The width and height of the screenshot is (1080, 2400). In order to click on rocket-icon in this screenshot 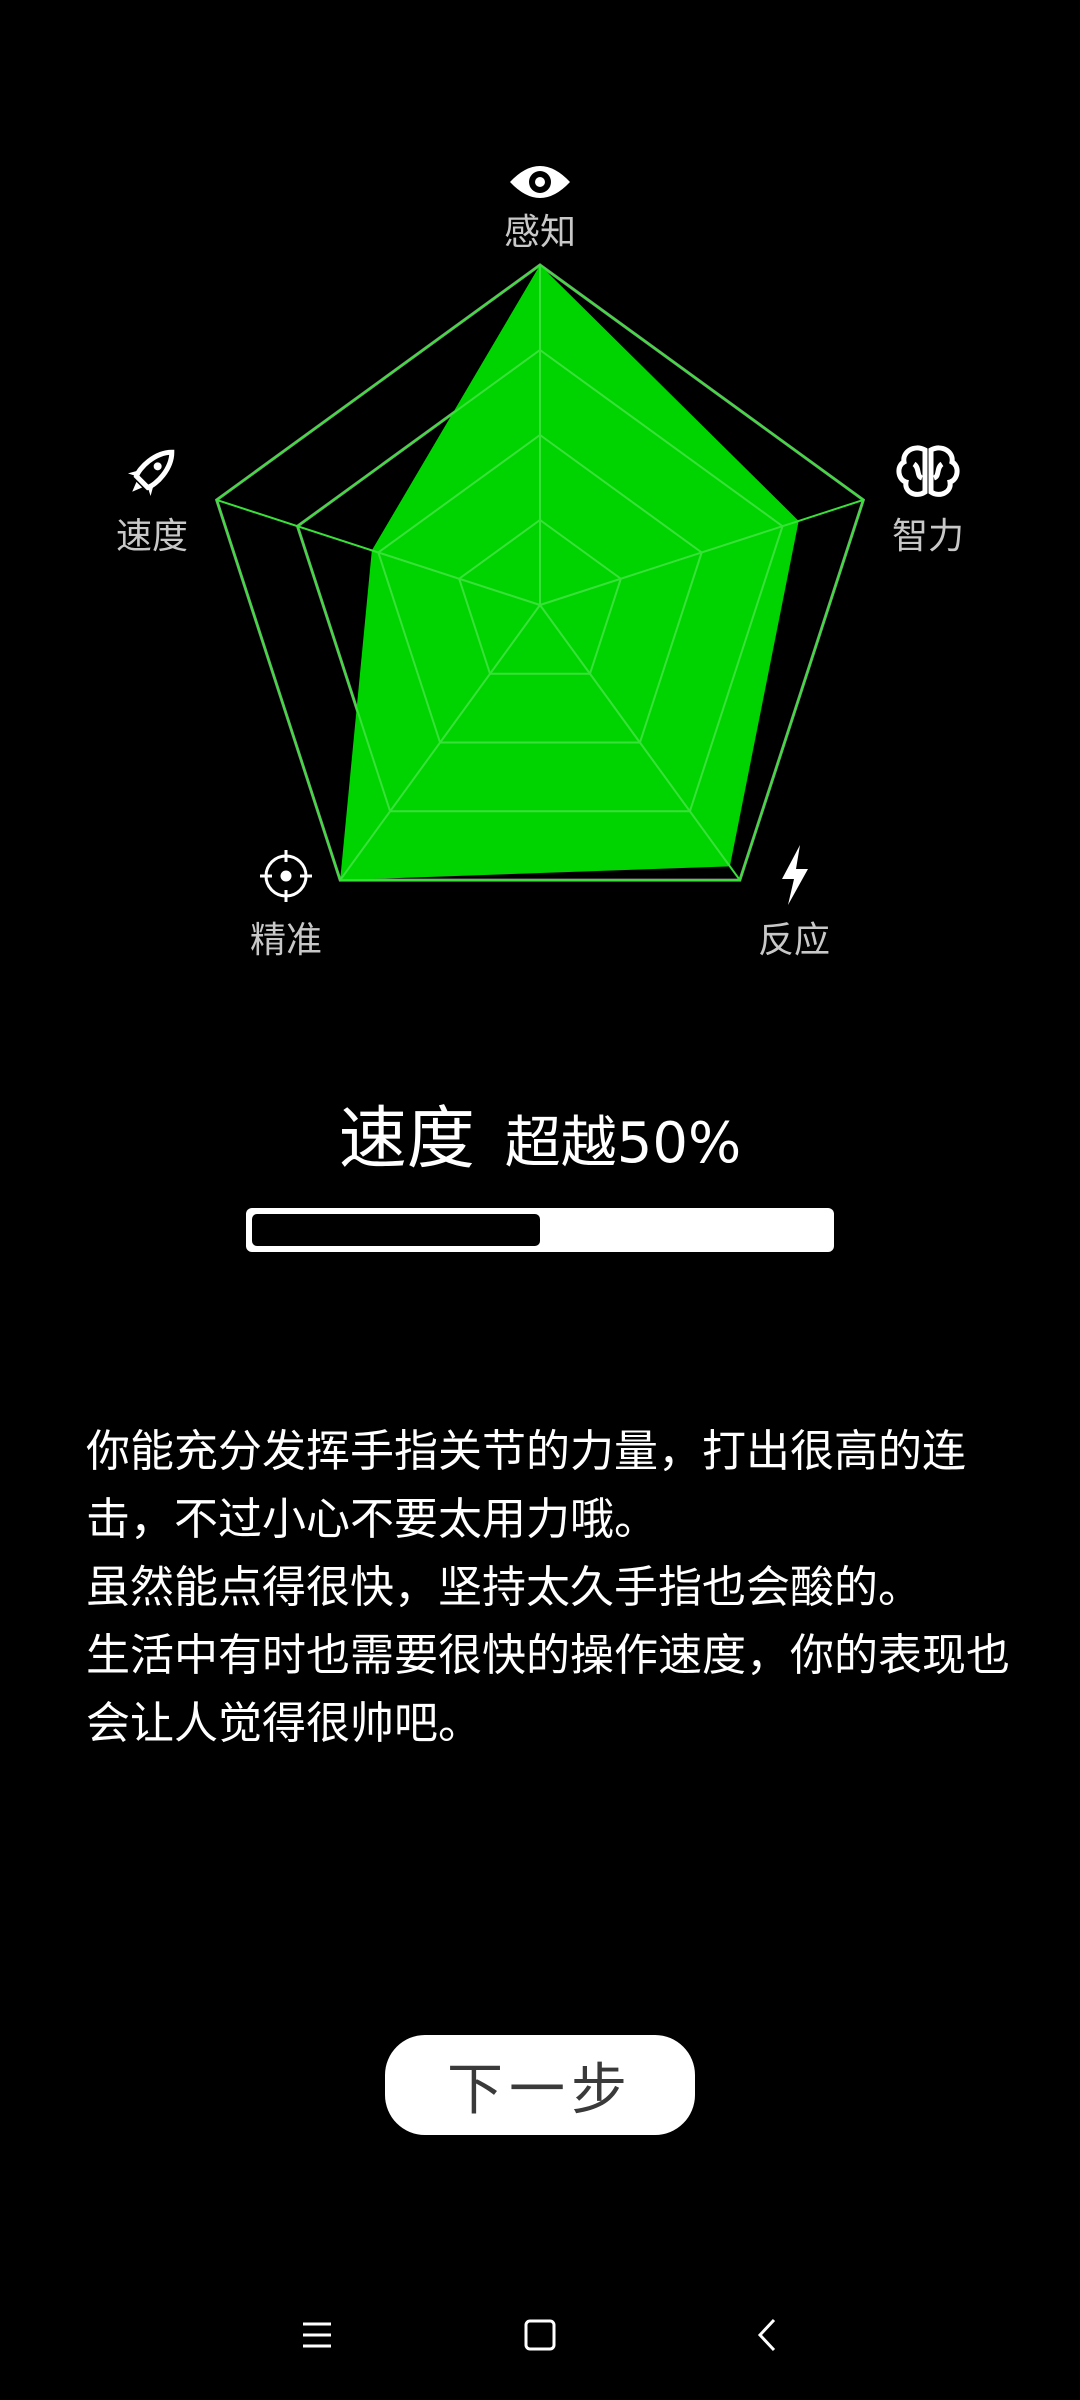, I will do `click(151, 473)`.